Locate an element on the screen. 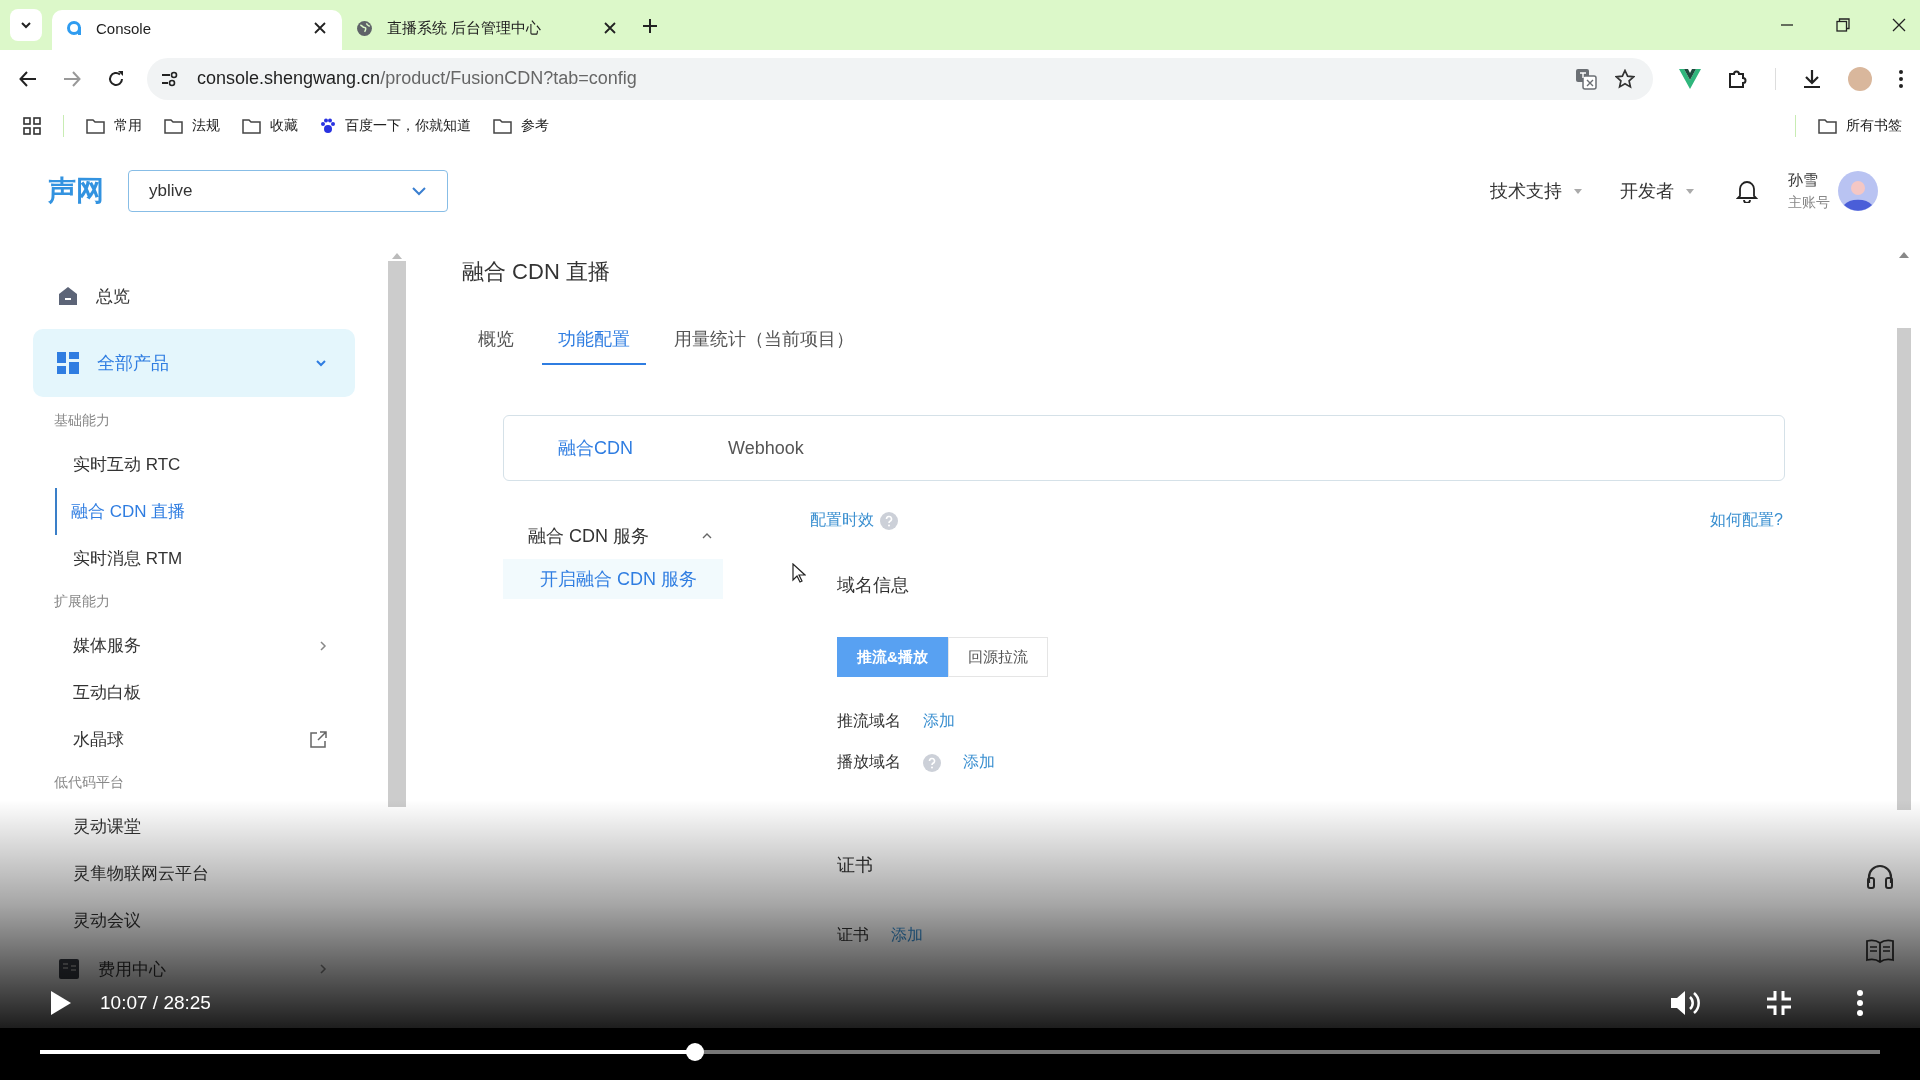 This screenshot has width=1920, height=1080. sidebar-item: 媒体服务 is located at coordinates (205, 645).